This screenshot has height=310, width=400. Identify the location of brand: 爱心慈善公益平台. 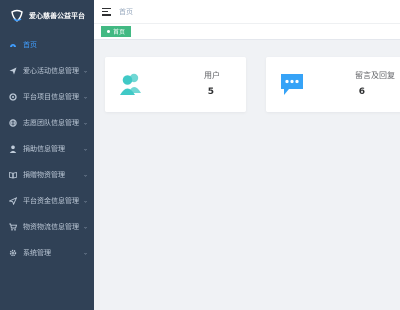
(47, 16).